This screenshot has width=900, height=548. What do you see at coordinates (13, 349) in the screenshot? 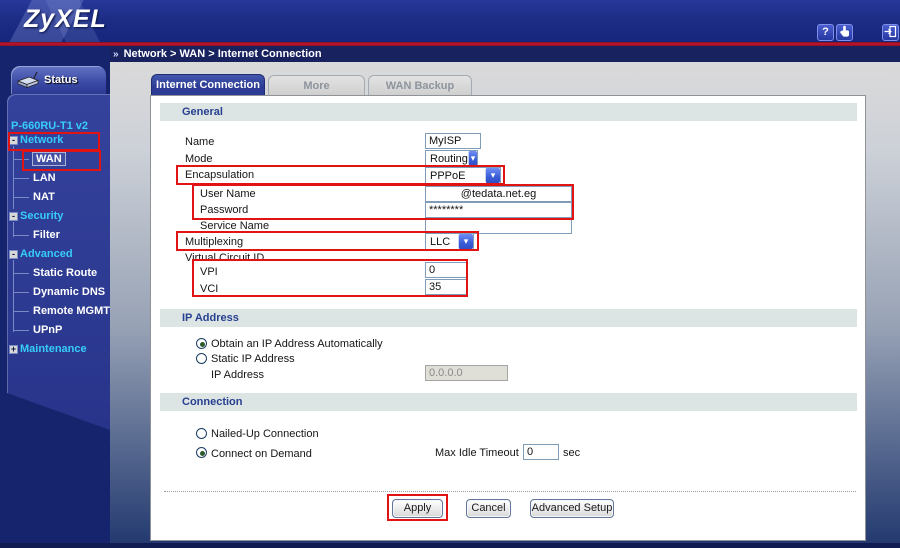
I see `expand-icon: +` at bounding box center [13, 349].